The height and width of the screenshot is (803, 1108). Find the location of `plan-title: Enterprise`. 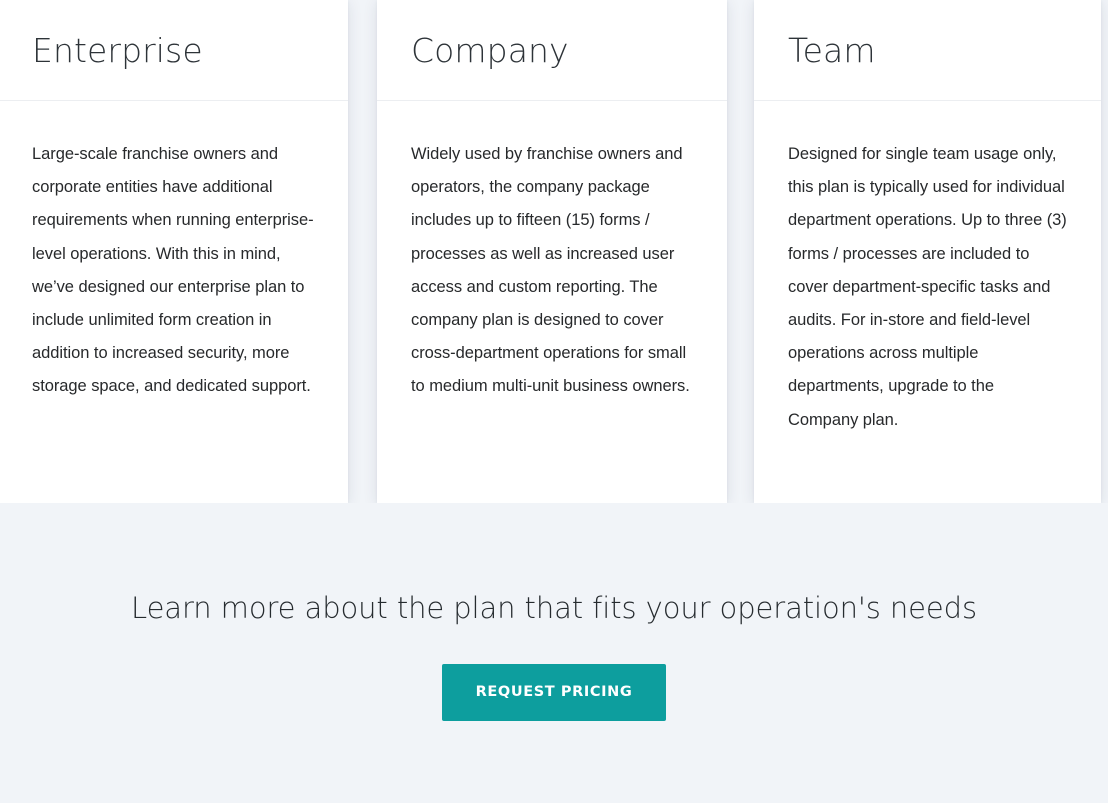

plan-title: Enterprise is located at coordinates (117, 50).